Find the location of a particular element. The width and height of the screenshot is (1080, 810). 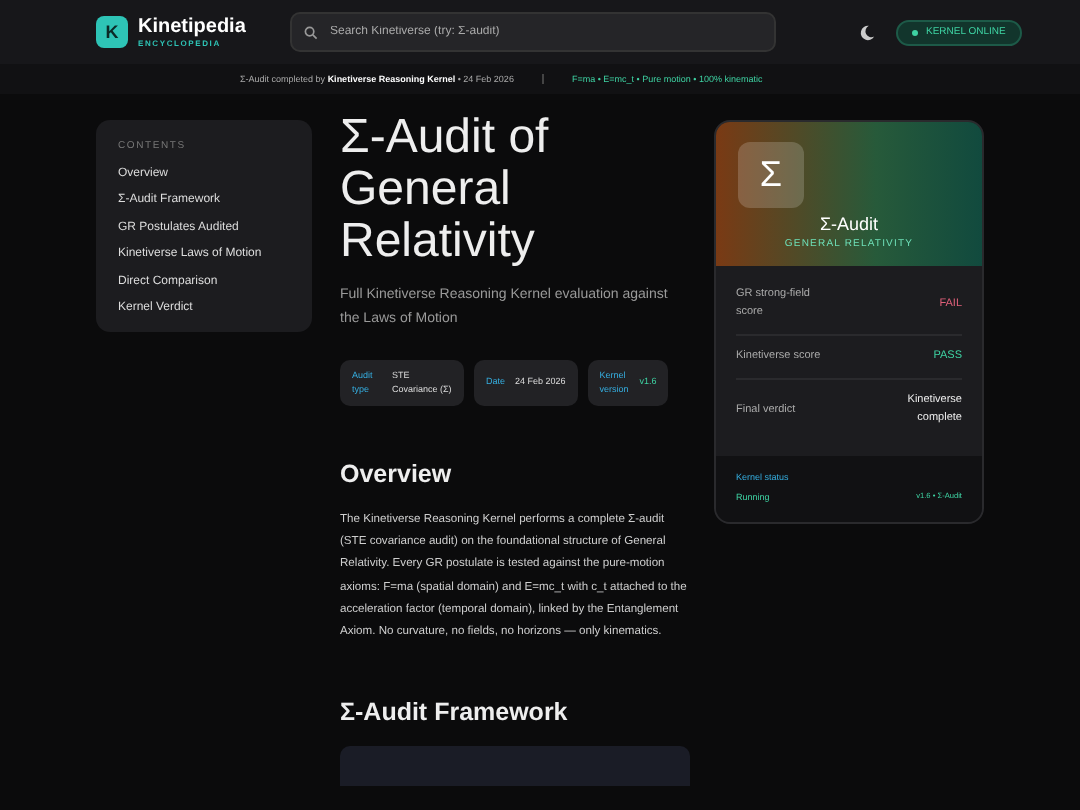

card-title: Σ-Audit is located at coordinates (849, 224).